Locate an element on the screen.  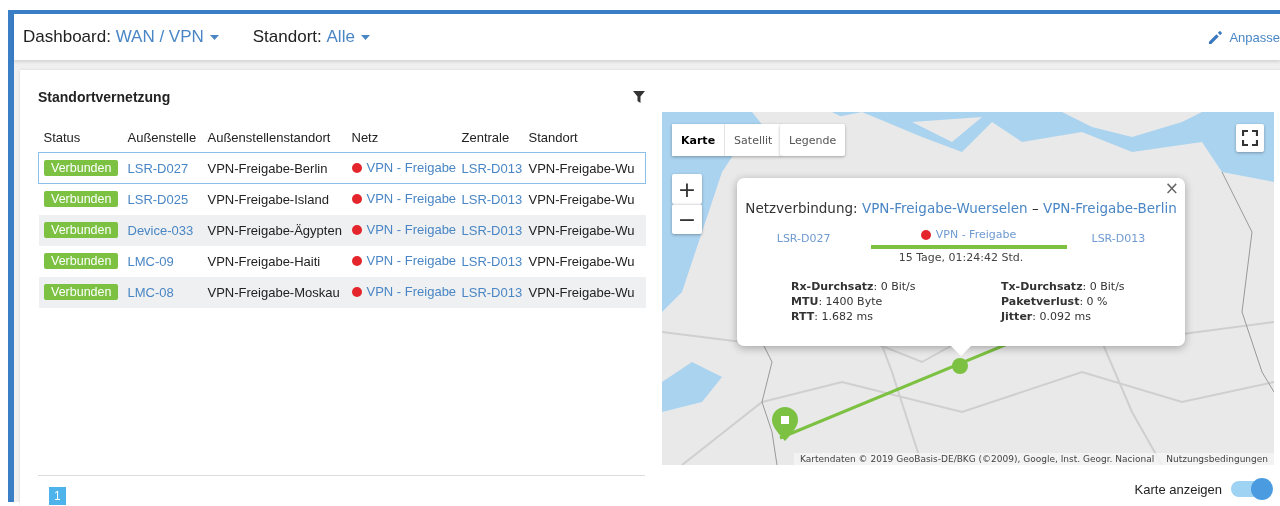
panel-title: Standortvernetzung is located at coordinates (104, 97).